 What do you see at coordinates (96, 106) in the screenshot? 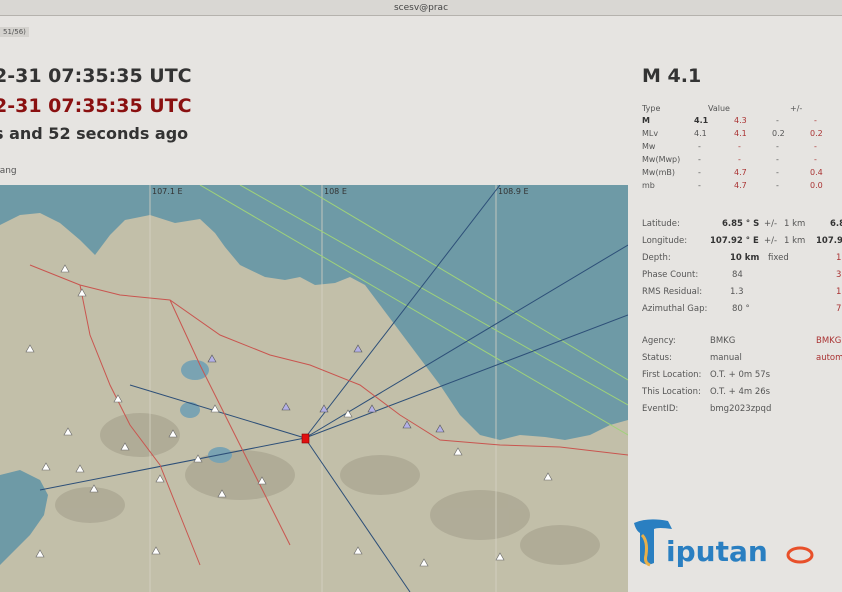
I see `origin-time-local-line: 2-31 07:35:35 UTC` at bounding box center [96, 106].